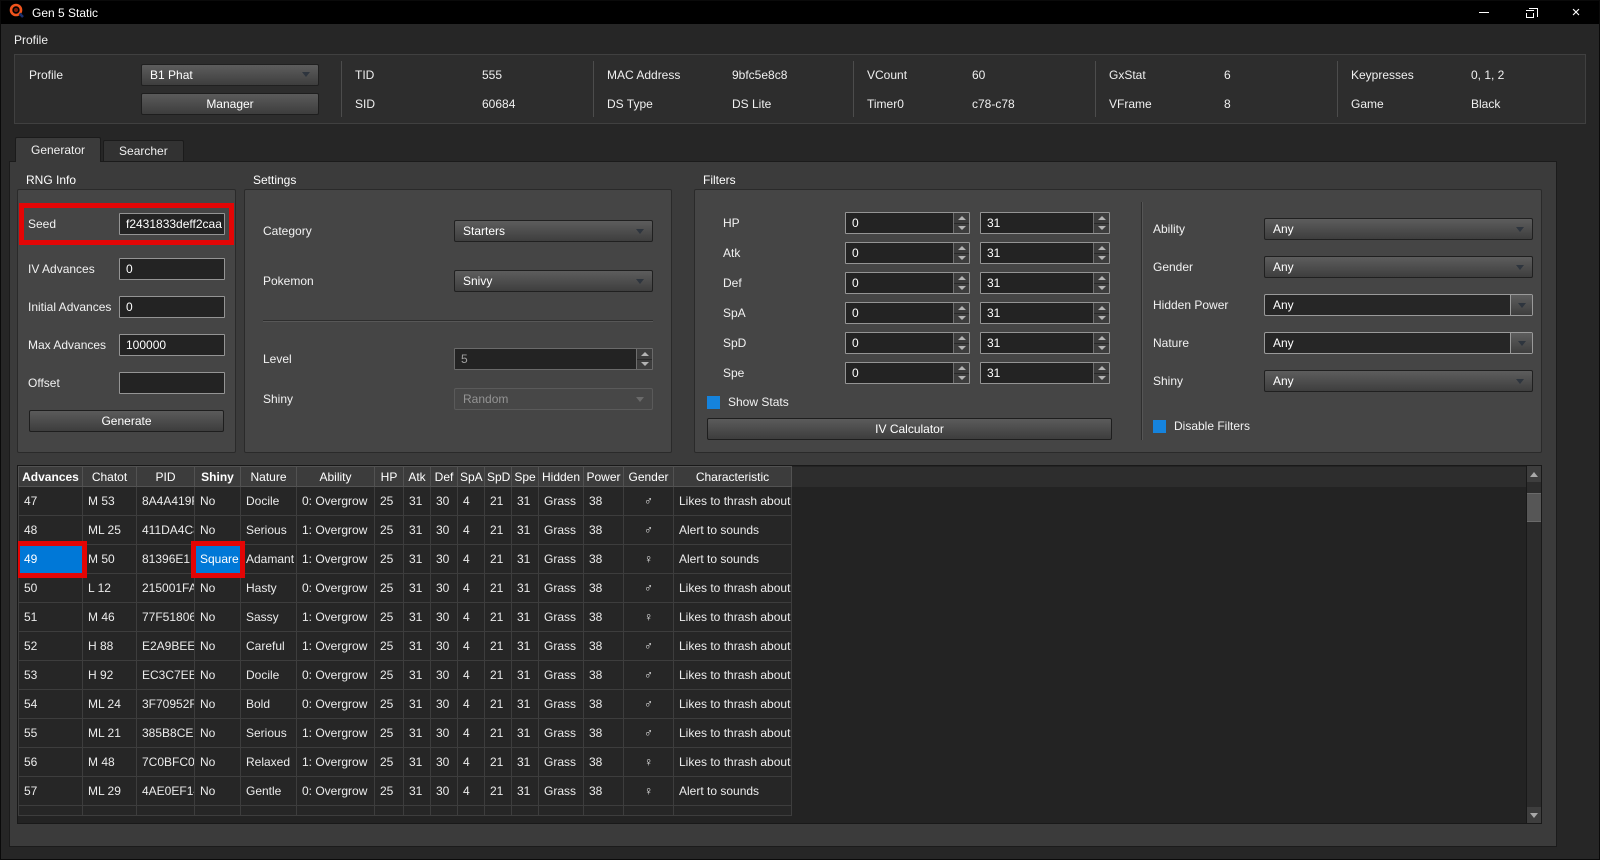 This screenshot has height=860, width=1600. Describe the element at coordinates (172, 269) in the screenshot. I see `iv-advances-input: 0` at that location.